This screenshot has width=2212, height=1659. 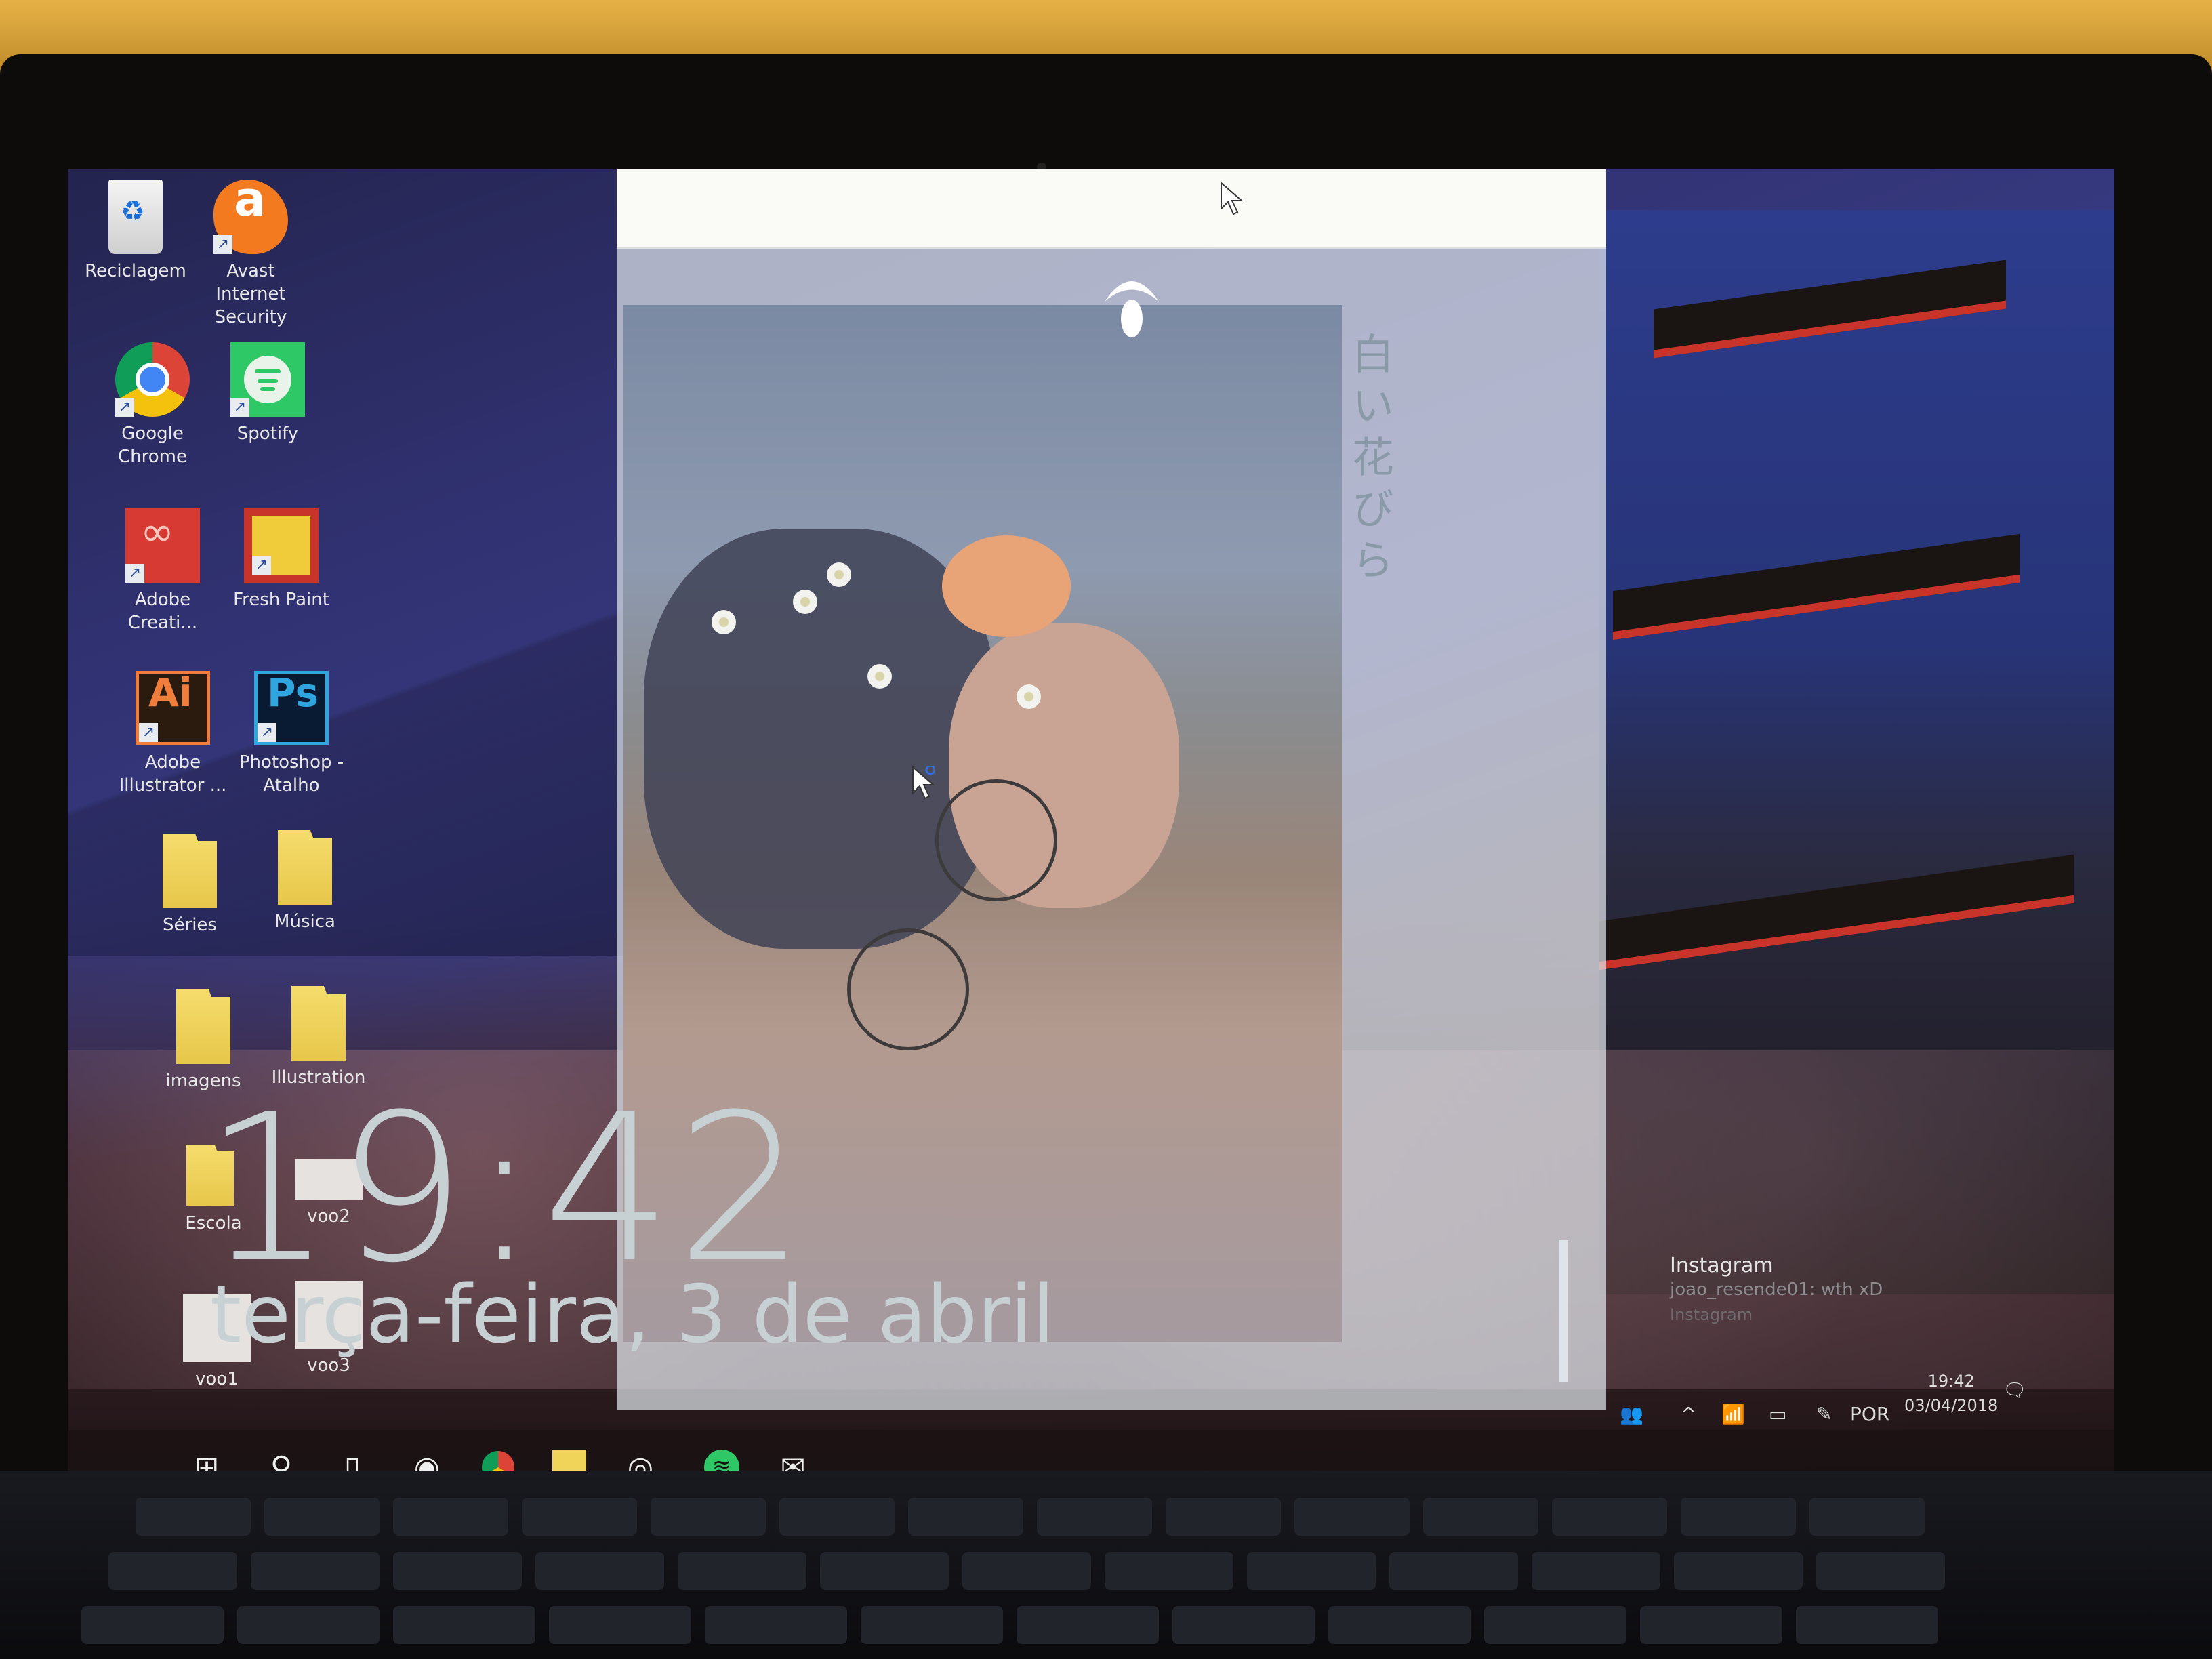 What do you see at coordinates (291, 774) in the screenshot?
I see `icon-label: Photoshop - Atalho` at bounding box center [291, 774].